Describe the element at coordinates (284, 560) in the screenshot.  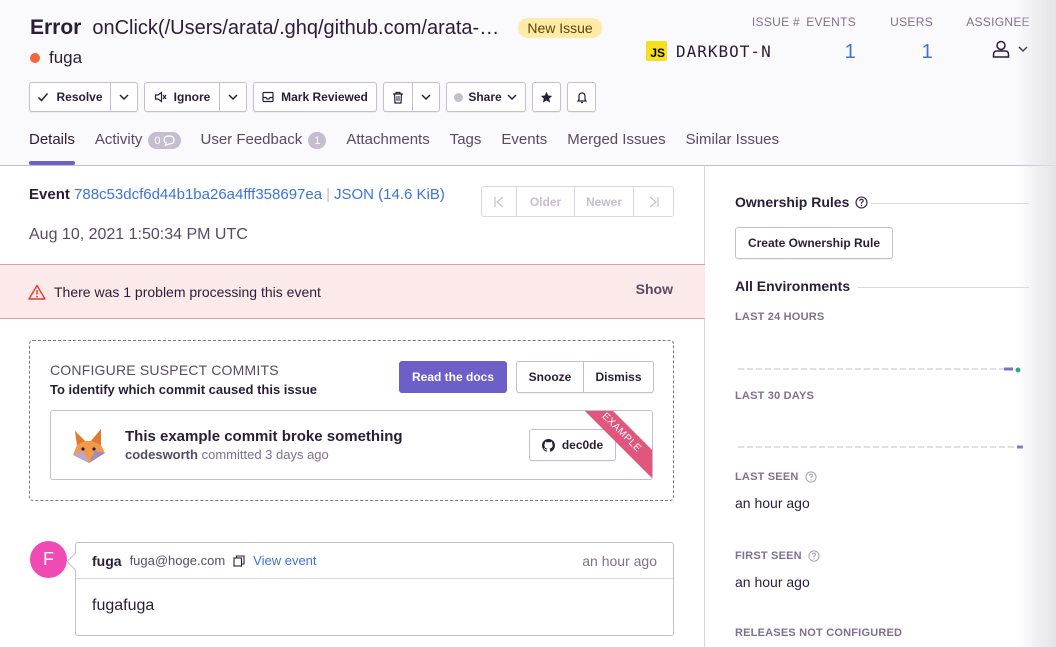
I see `view-event-link: View event` at that location.